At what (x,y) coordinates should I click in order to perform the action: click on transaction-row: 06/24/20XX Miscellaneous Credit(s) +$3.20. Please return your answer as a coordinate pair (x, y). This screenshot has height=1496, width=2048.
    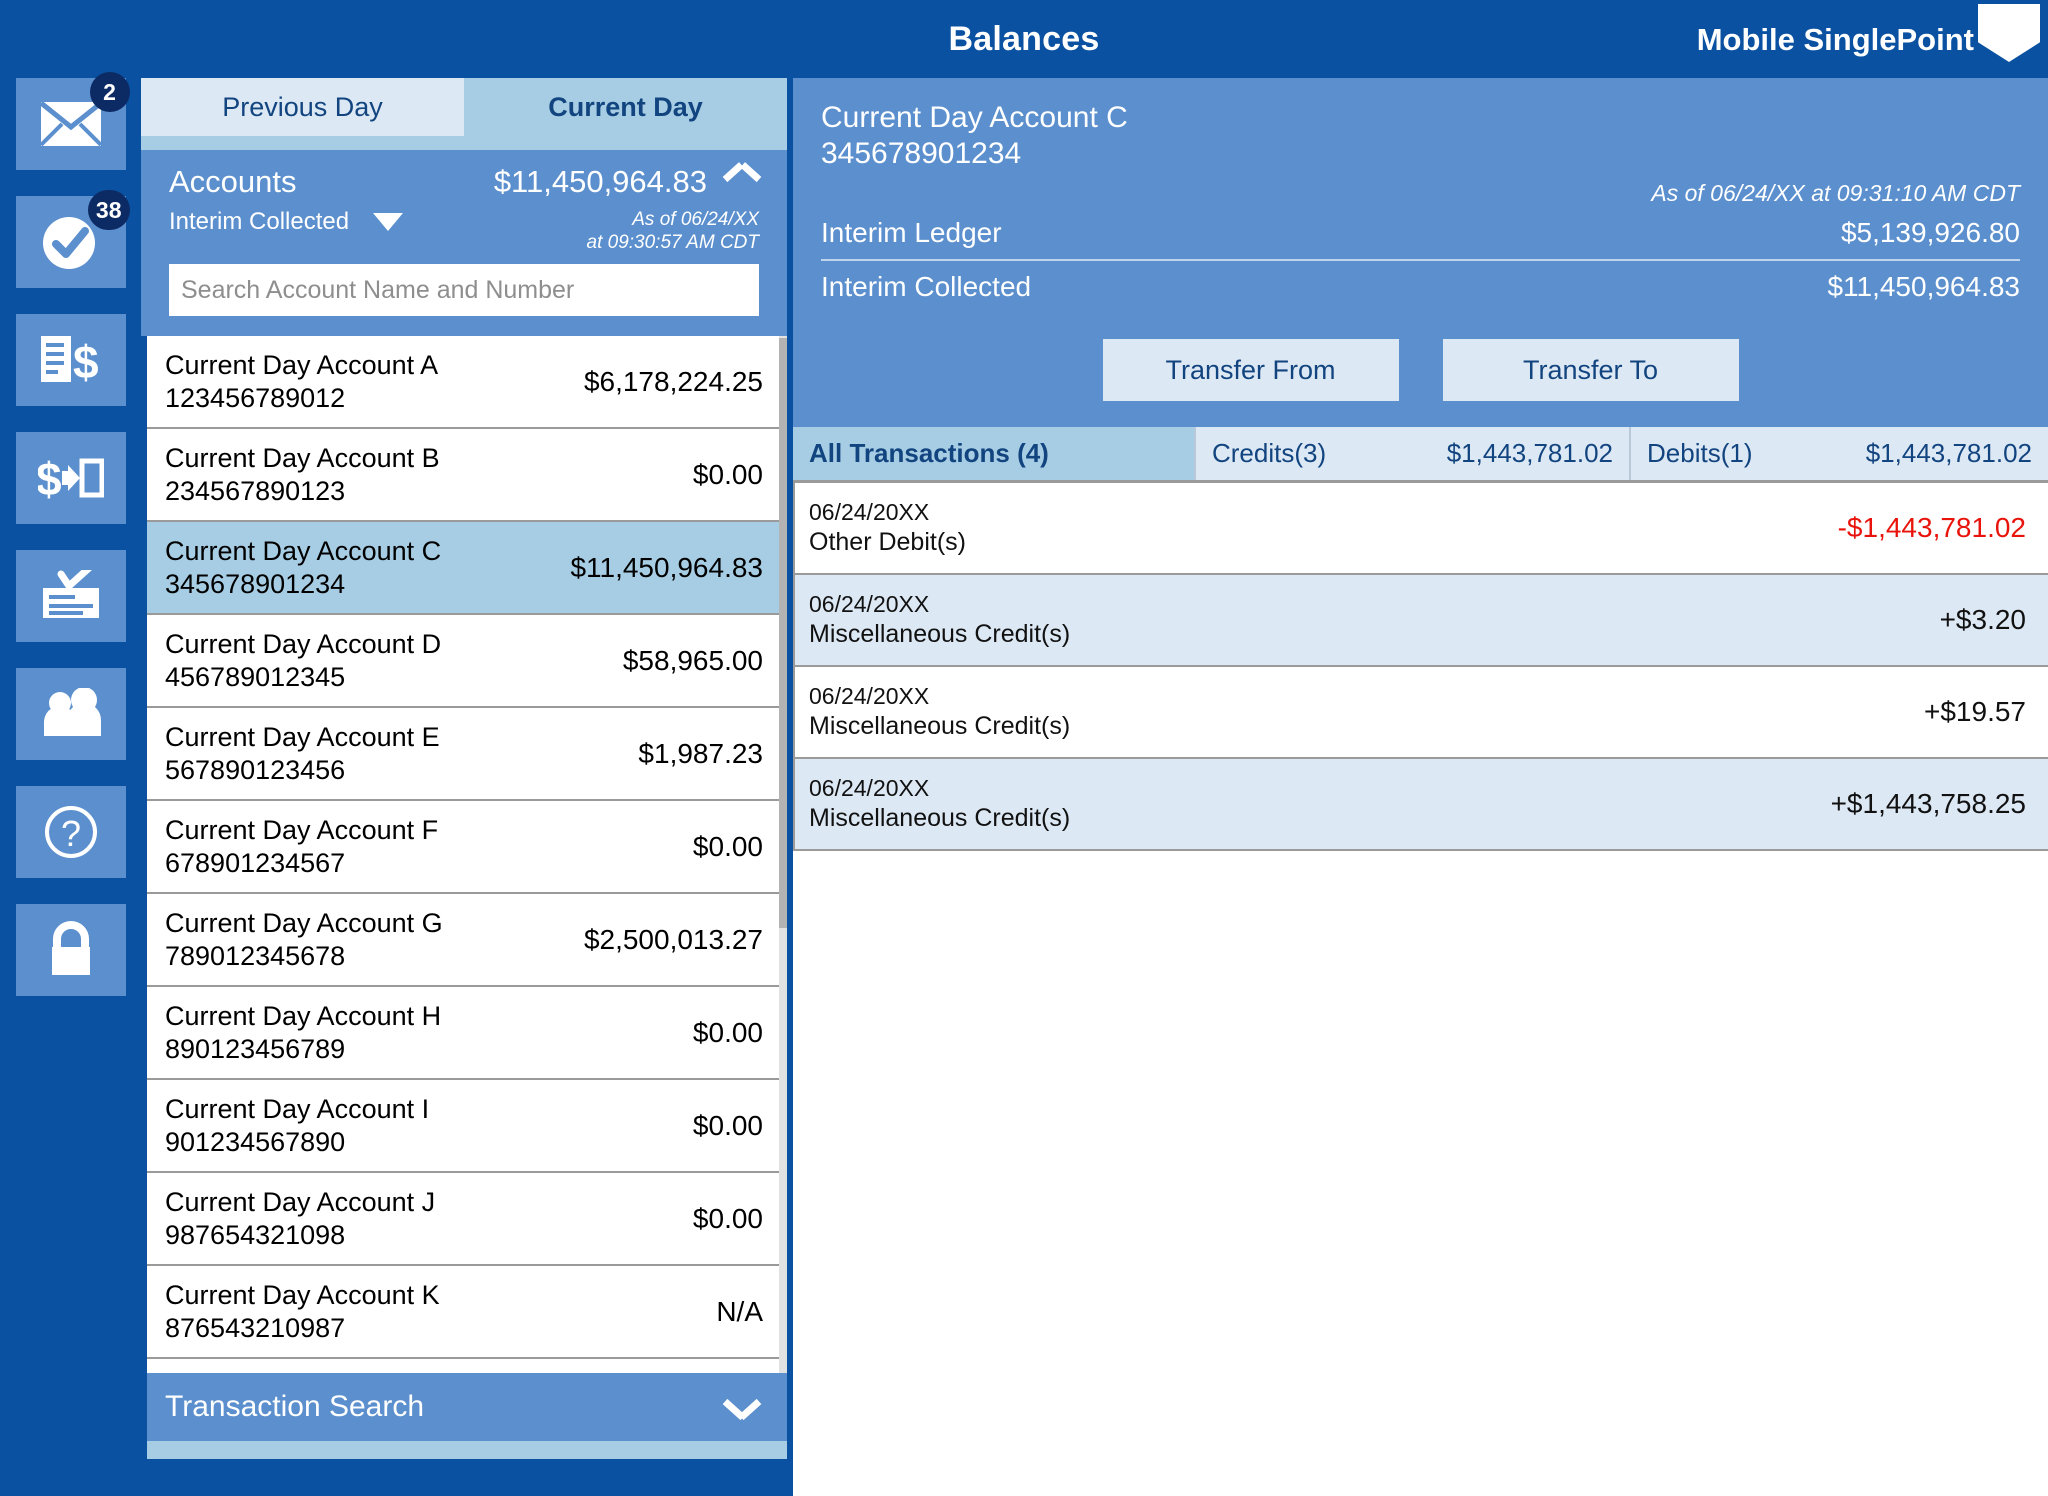
    Looking at the image, I should click on (1420, 621).